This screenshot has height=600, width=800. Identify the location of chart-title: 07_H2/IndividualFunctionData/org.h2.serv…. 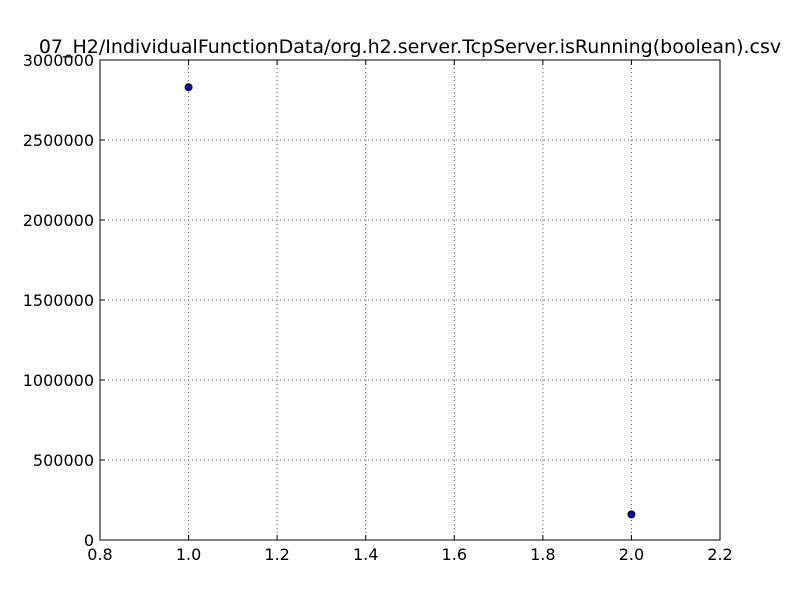
(410, 47).